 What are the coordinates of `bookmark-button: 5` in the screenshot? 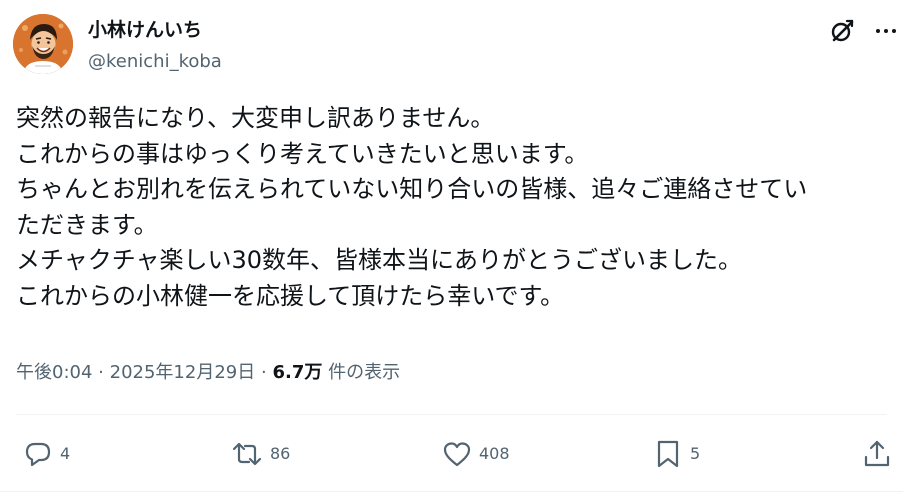 It's located at (676, 454).